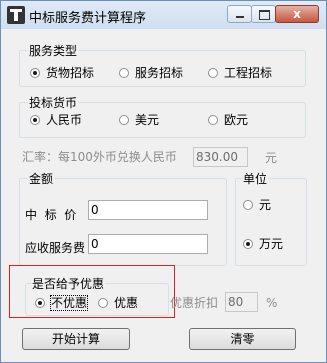 This screenshot has height=363, width=327. What do you see at coordinates (92, 291) in the screenshot?
I see `highlight-box` at bounding box center [92, 291].